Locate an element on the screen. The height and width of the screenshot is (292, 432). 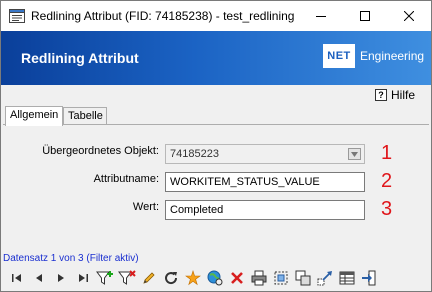
copy-button is located at coordinates (302, 278).